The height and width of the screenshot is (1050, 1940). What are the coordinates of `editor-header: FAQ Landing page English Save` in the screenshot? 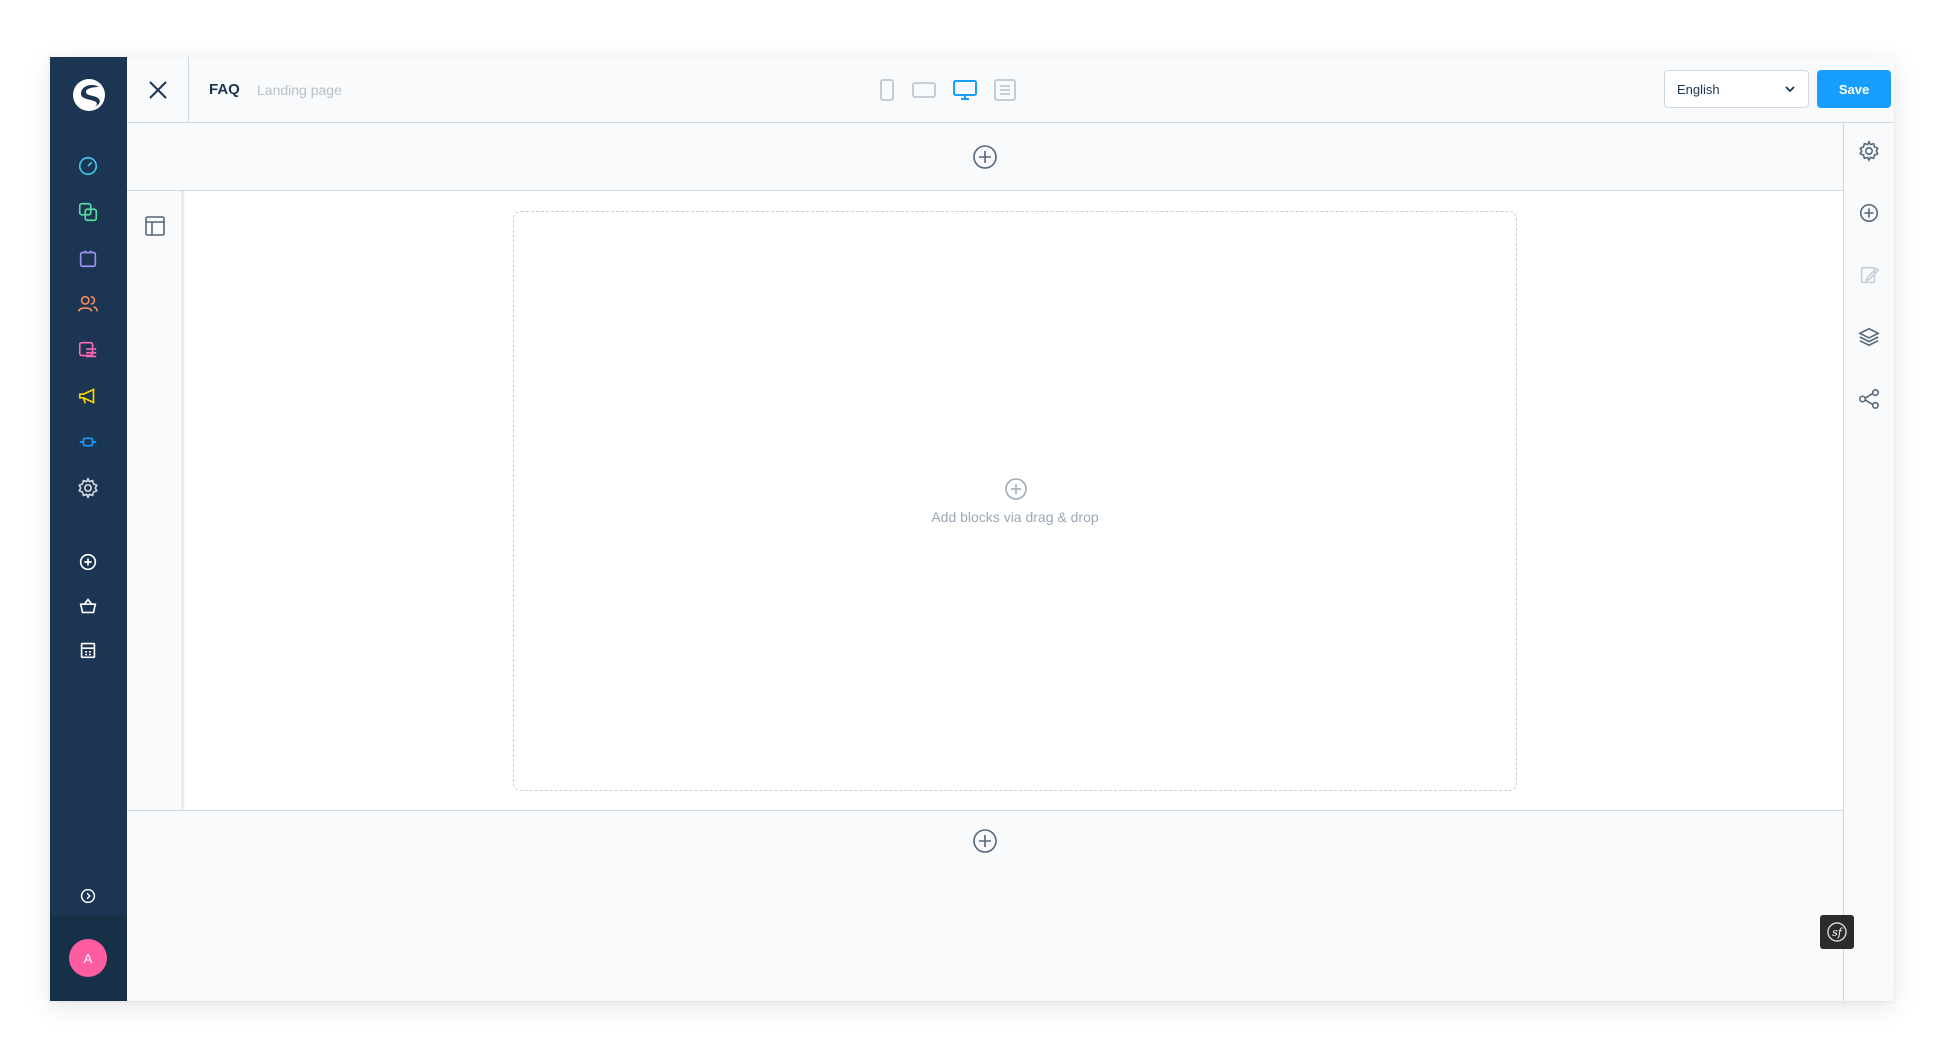 It's located at (1010, 90).